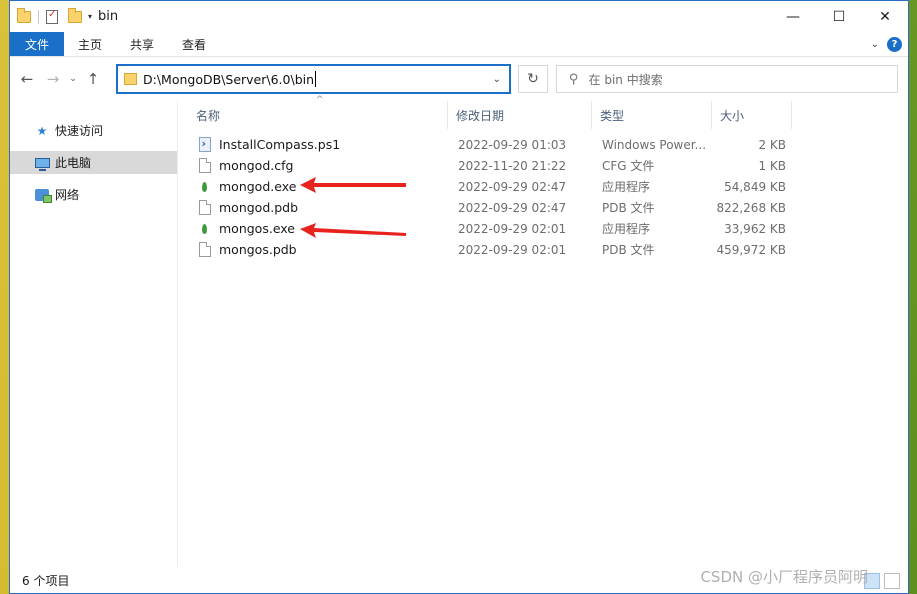 The width and height of the screenshot is (917, 594). Describe the element at coordinates (27, 79) in the screenshot. I see `back-arrow-icon: ←` at that location.